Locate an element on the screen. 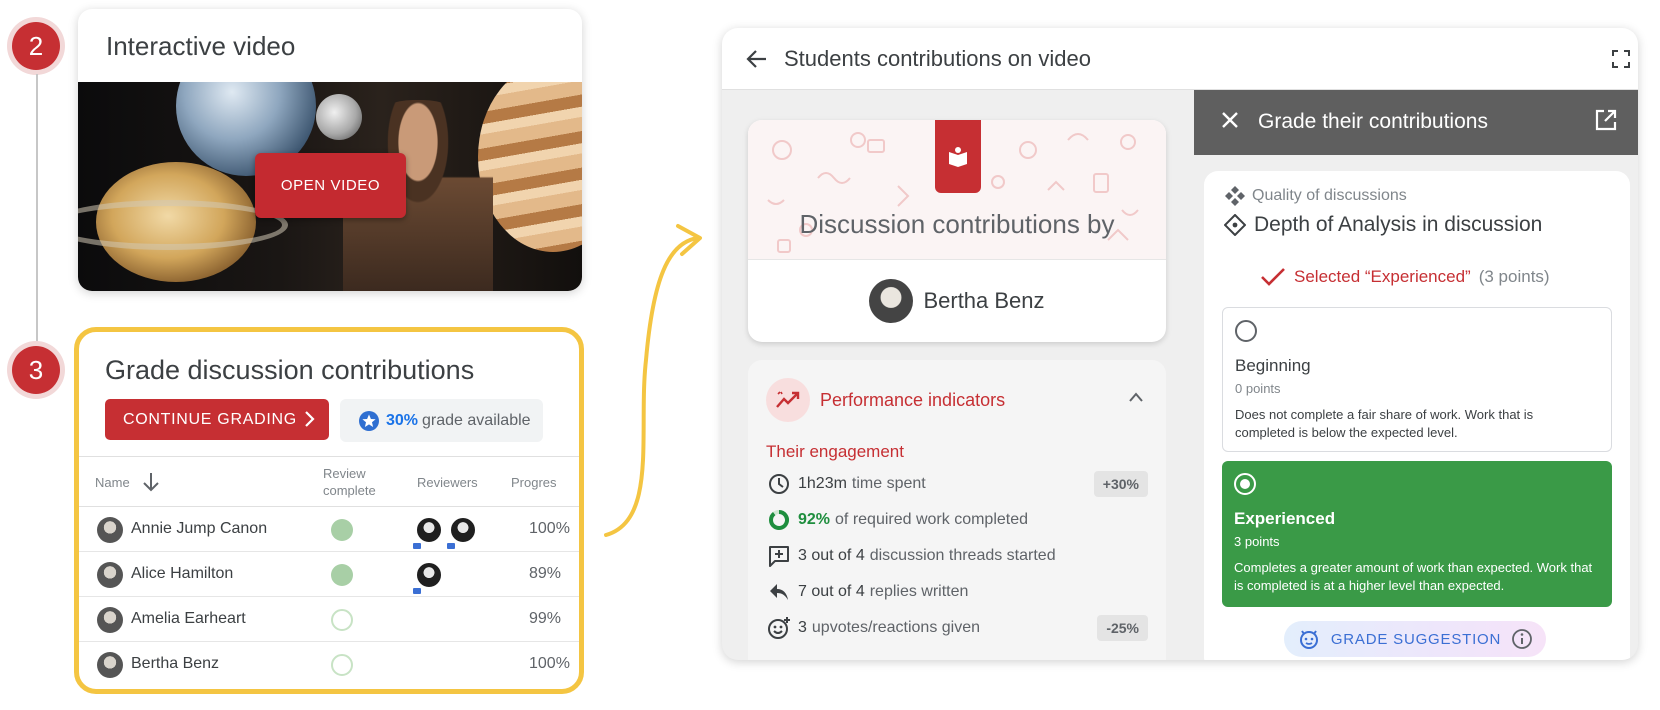 The image size is (1660, 710). continue-grading-button: CONTINUE GRADING is located at coordinates (217, 419).